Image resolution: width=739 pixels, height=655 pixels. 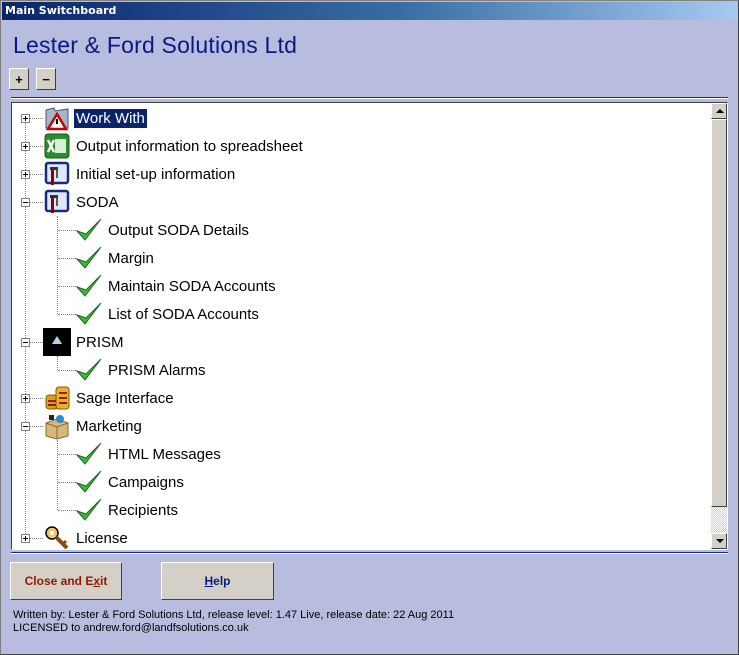 I want to click on title-bar: Main Switchboard, so click(x=369, y=11).